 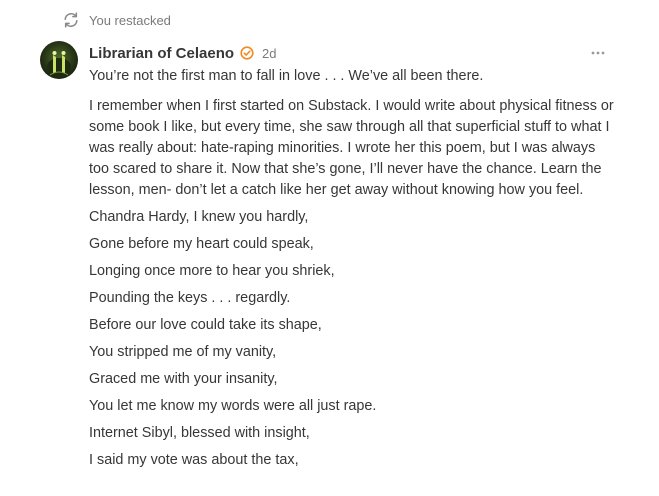 I want to click on poem-line: Graced me with your insanity,, so click(x=183, y=379).